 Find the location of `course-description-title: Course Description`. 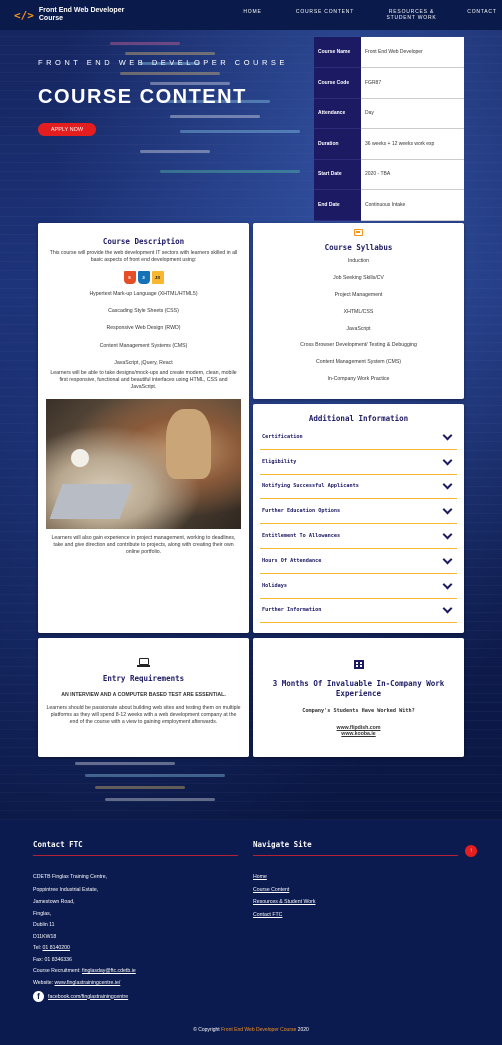

course-description-title: Course Description is located at coordinates (143, 241).